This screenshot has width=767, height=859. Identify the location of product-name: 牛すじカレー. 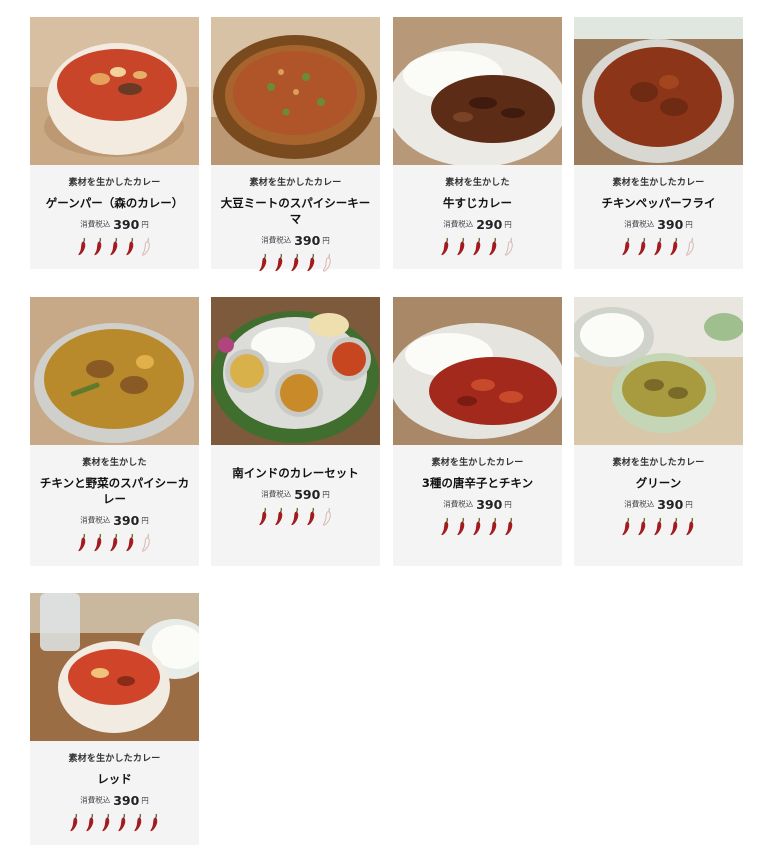
(477, 203).